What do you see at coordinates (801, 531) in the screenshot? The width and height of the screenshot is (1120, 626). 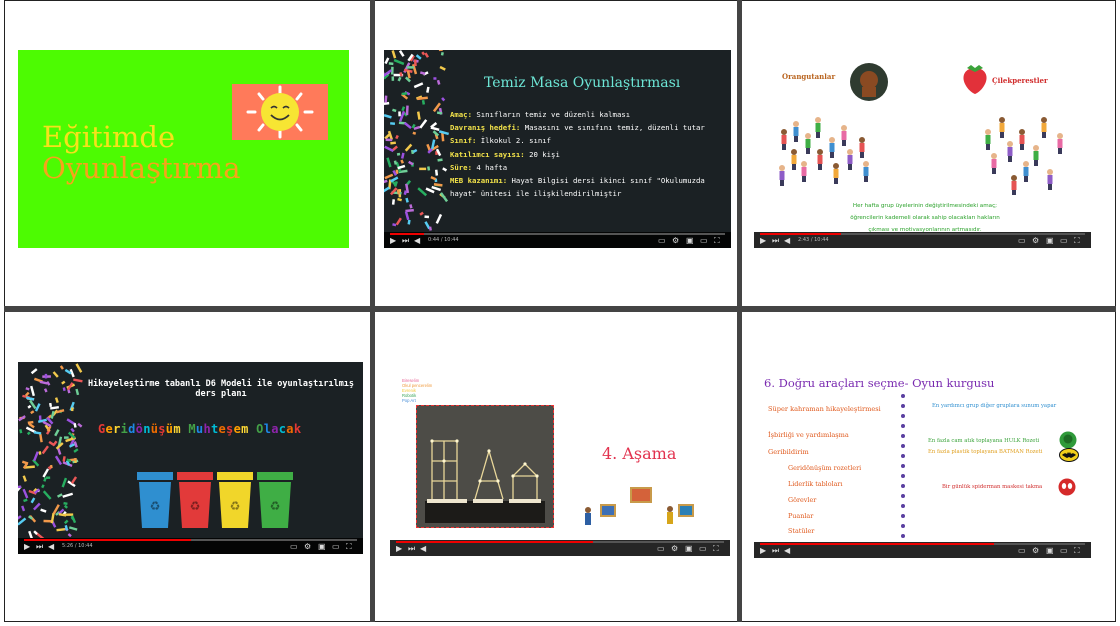 I see `sub-item: Statüler` at bounding box center [801, 531].